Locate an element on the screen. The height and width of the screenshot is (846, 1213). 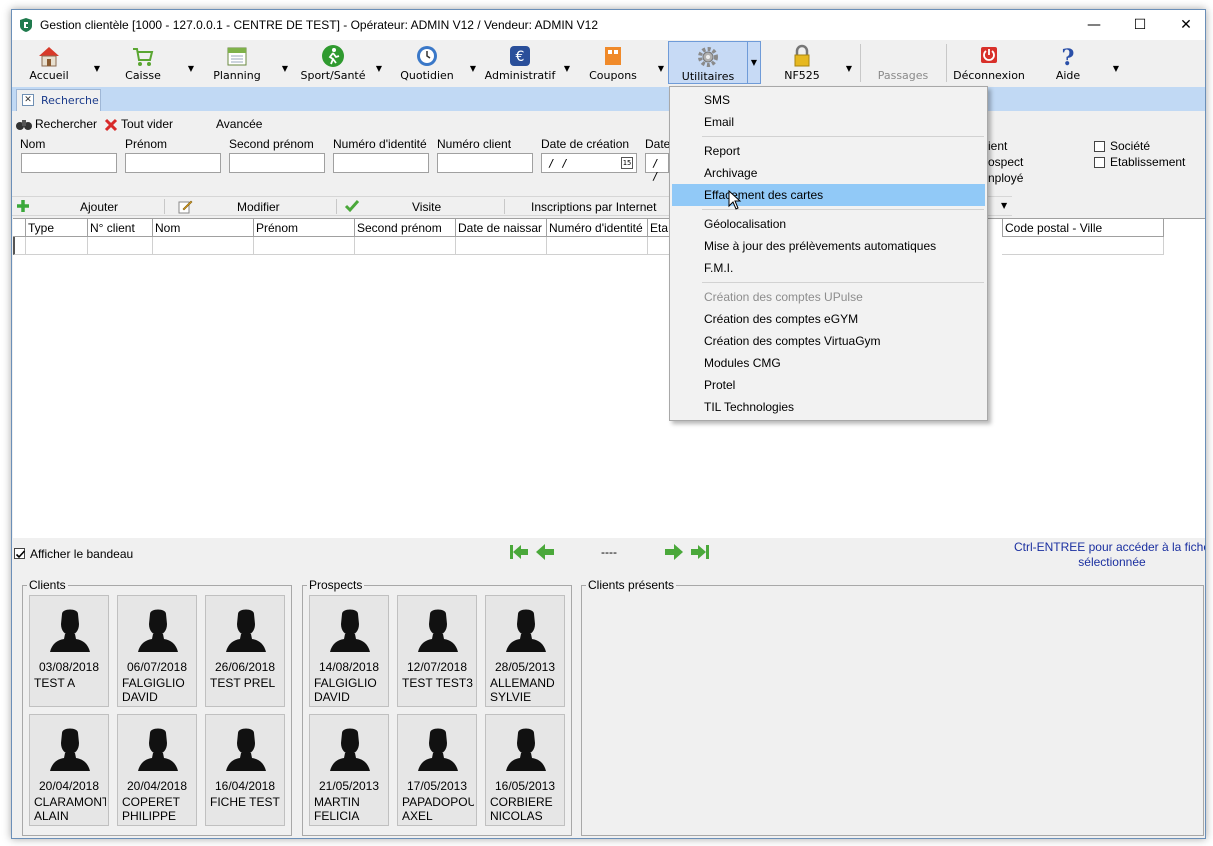
person-card: 21/05/2013 MARTIN FELICIA is located at coordinates (349, 770).